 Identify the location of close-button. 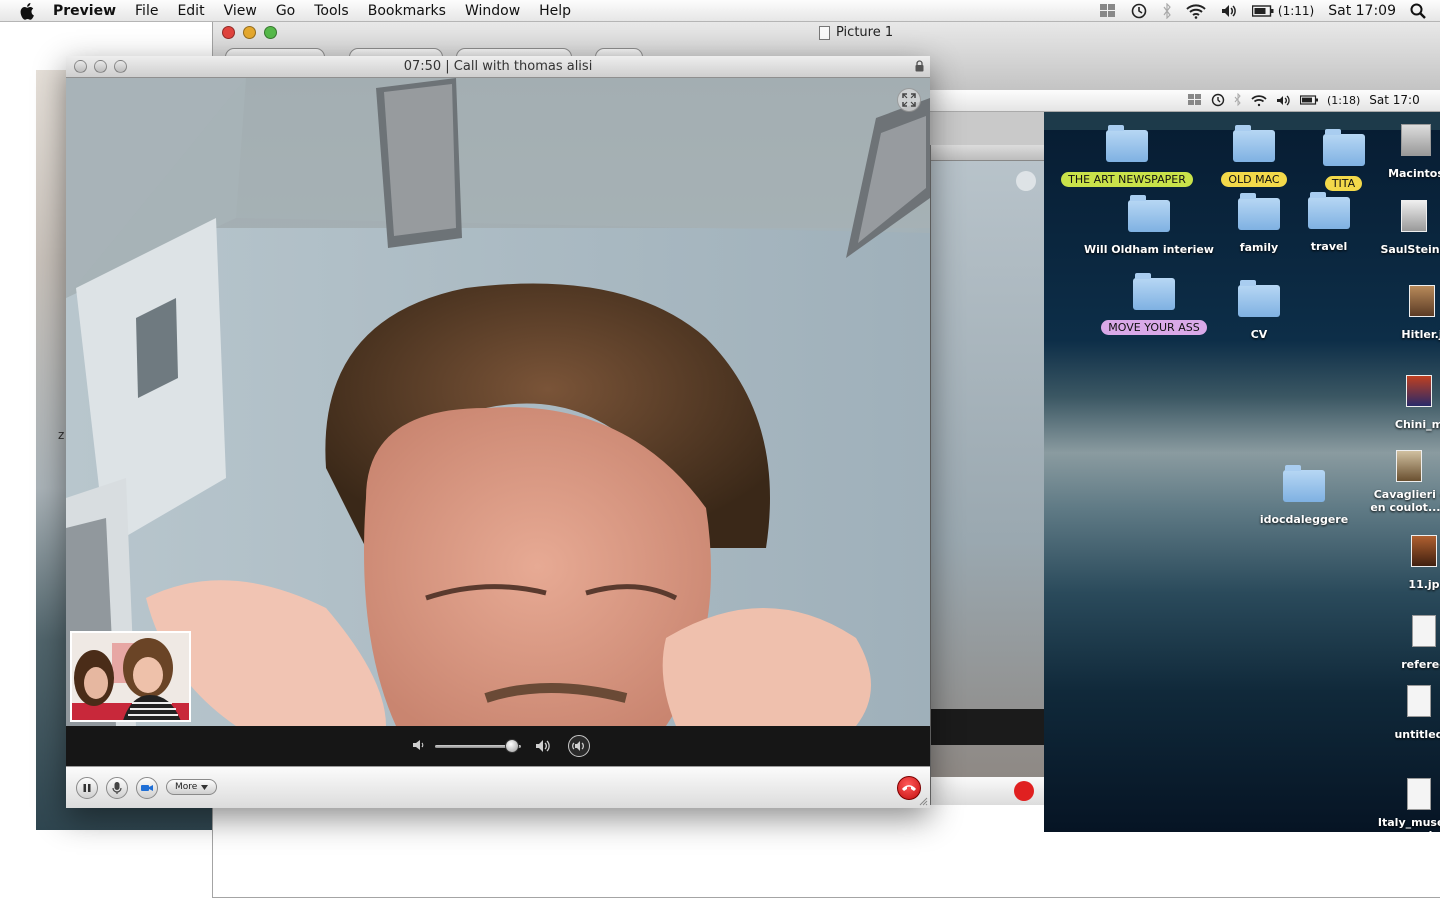
(228, 32).